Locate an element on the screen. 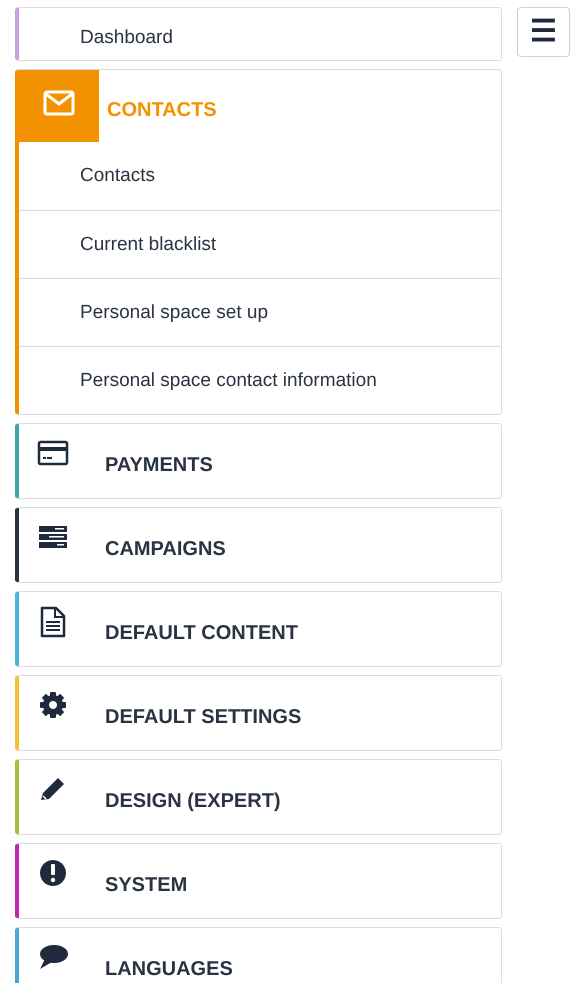 The height and width of the screenshot is (983, 575). menu-link: Personal space set up is located at coordinates (260, 312).